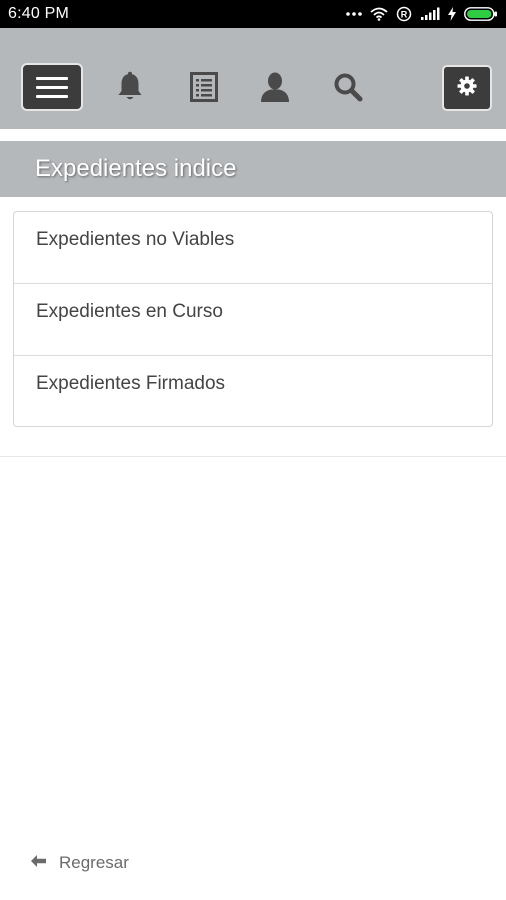 The height and width of the screenshot is (900, 506). Describe the element at coordinates (253, 169) in the screenshot. I see `section-header: Expedientes indice` at that location.